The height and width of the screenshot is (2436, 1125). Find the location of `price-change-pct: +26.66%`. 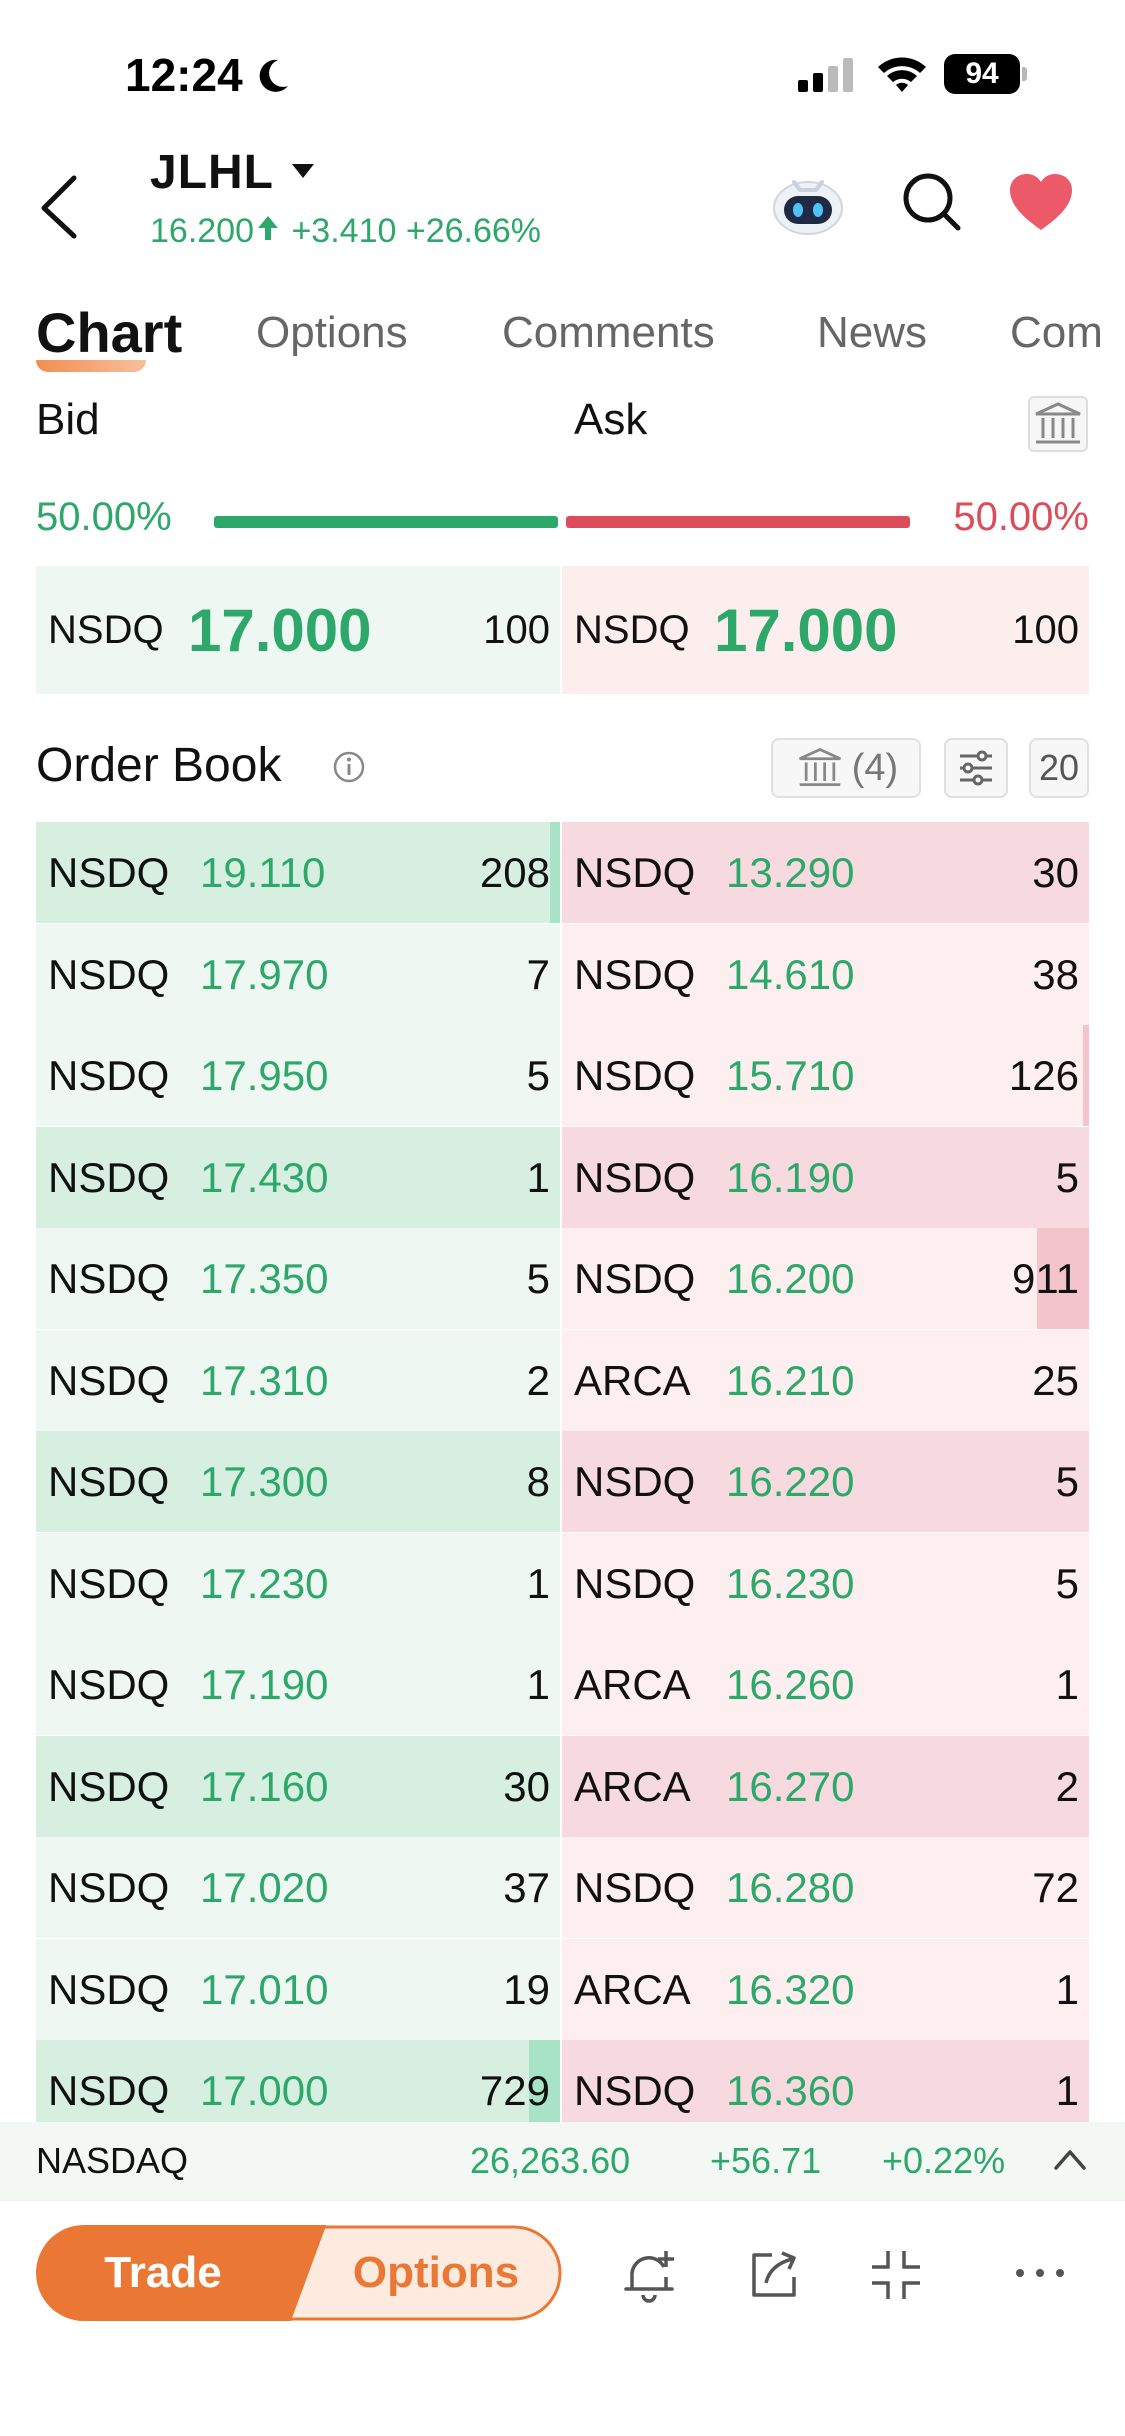

price-change-pct: +26.66% is located at coordinates (473, 231).